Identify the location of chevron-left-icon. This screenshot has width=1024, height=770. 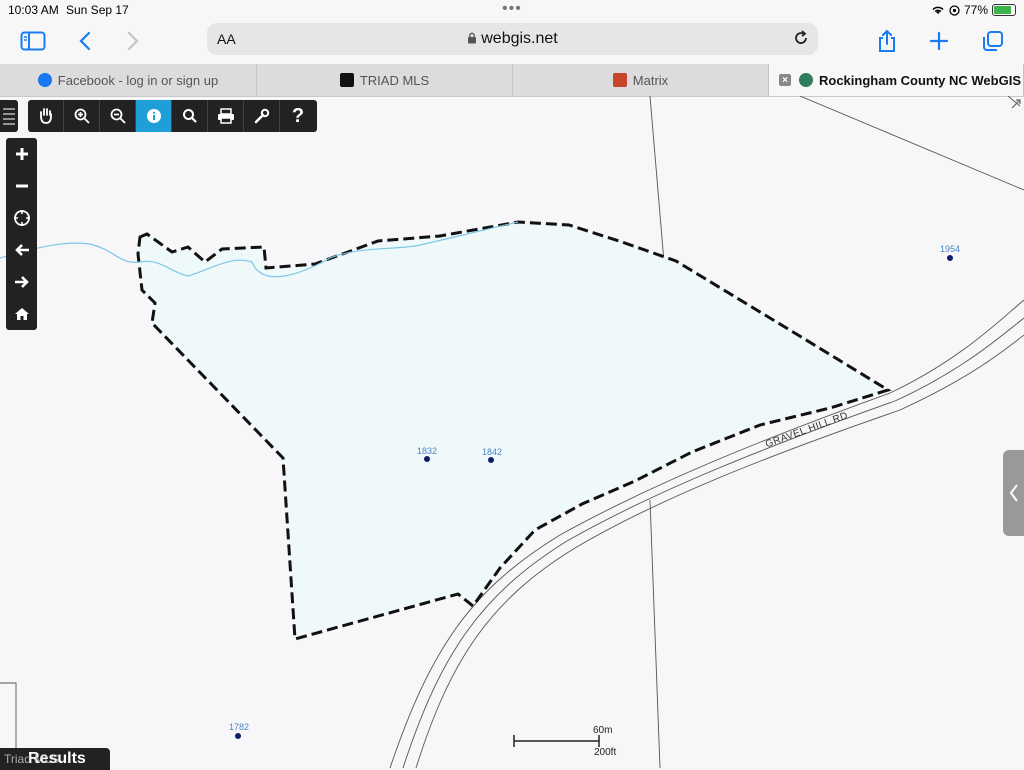
(1013, 493).